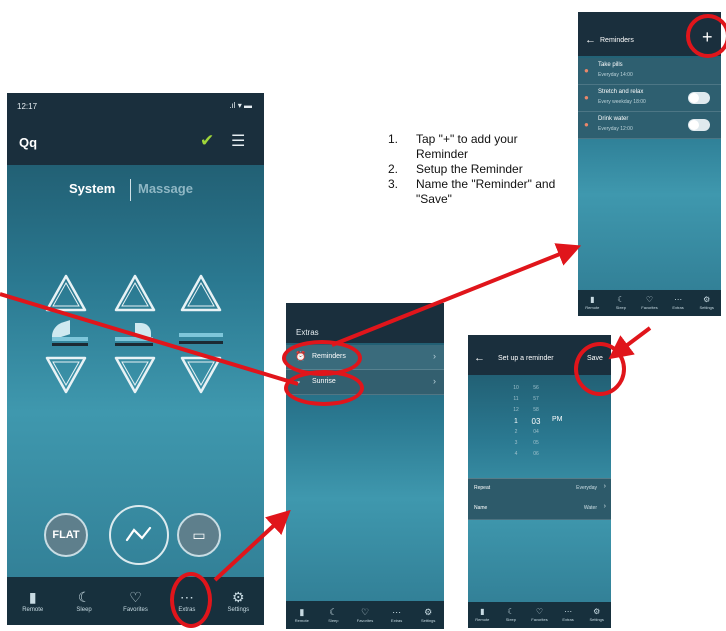 The height and width of the screenshot is (631, 726). What do you see at coordinates (252, 545) in the screenshot?
I see `arrow-extras-to-reminders` at bounding box center [252, 545].